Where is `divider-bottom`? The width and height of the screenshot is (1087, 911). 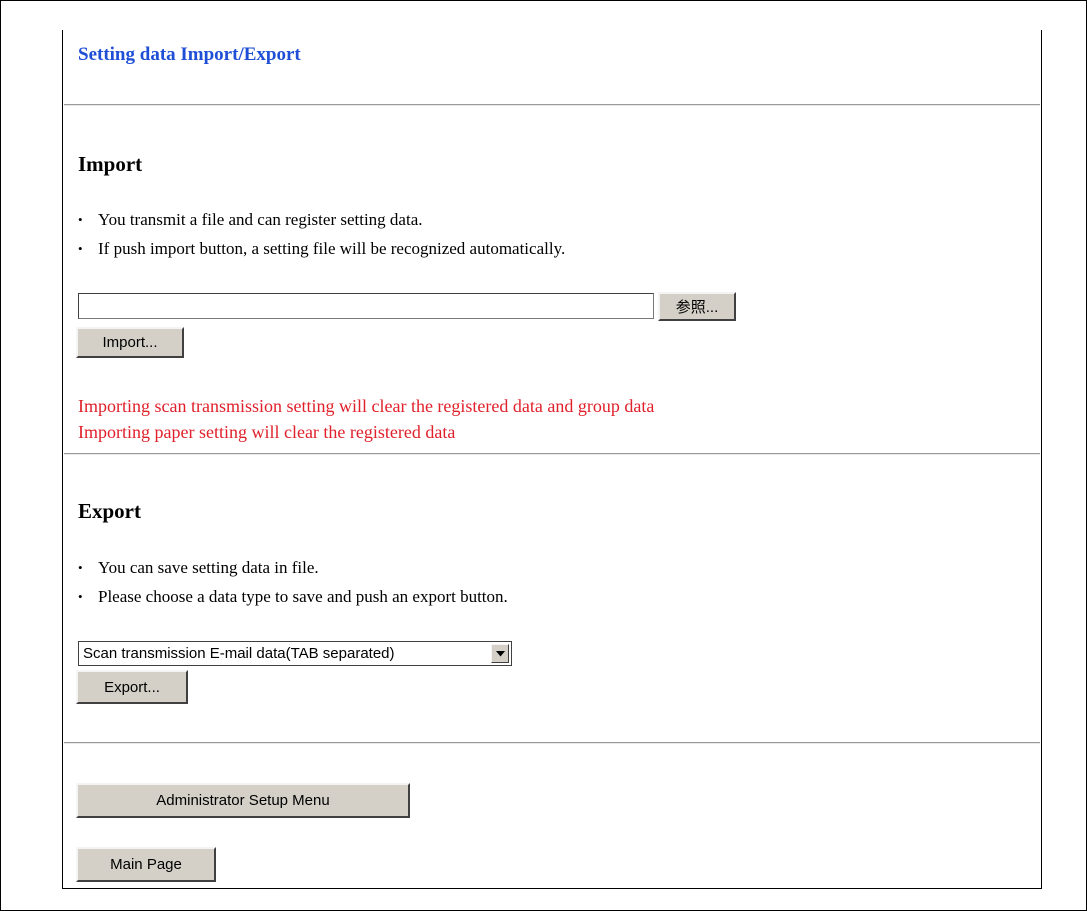
divider-bottom is located at coordinates (552, 743).